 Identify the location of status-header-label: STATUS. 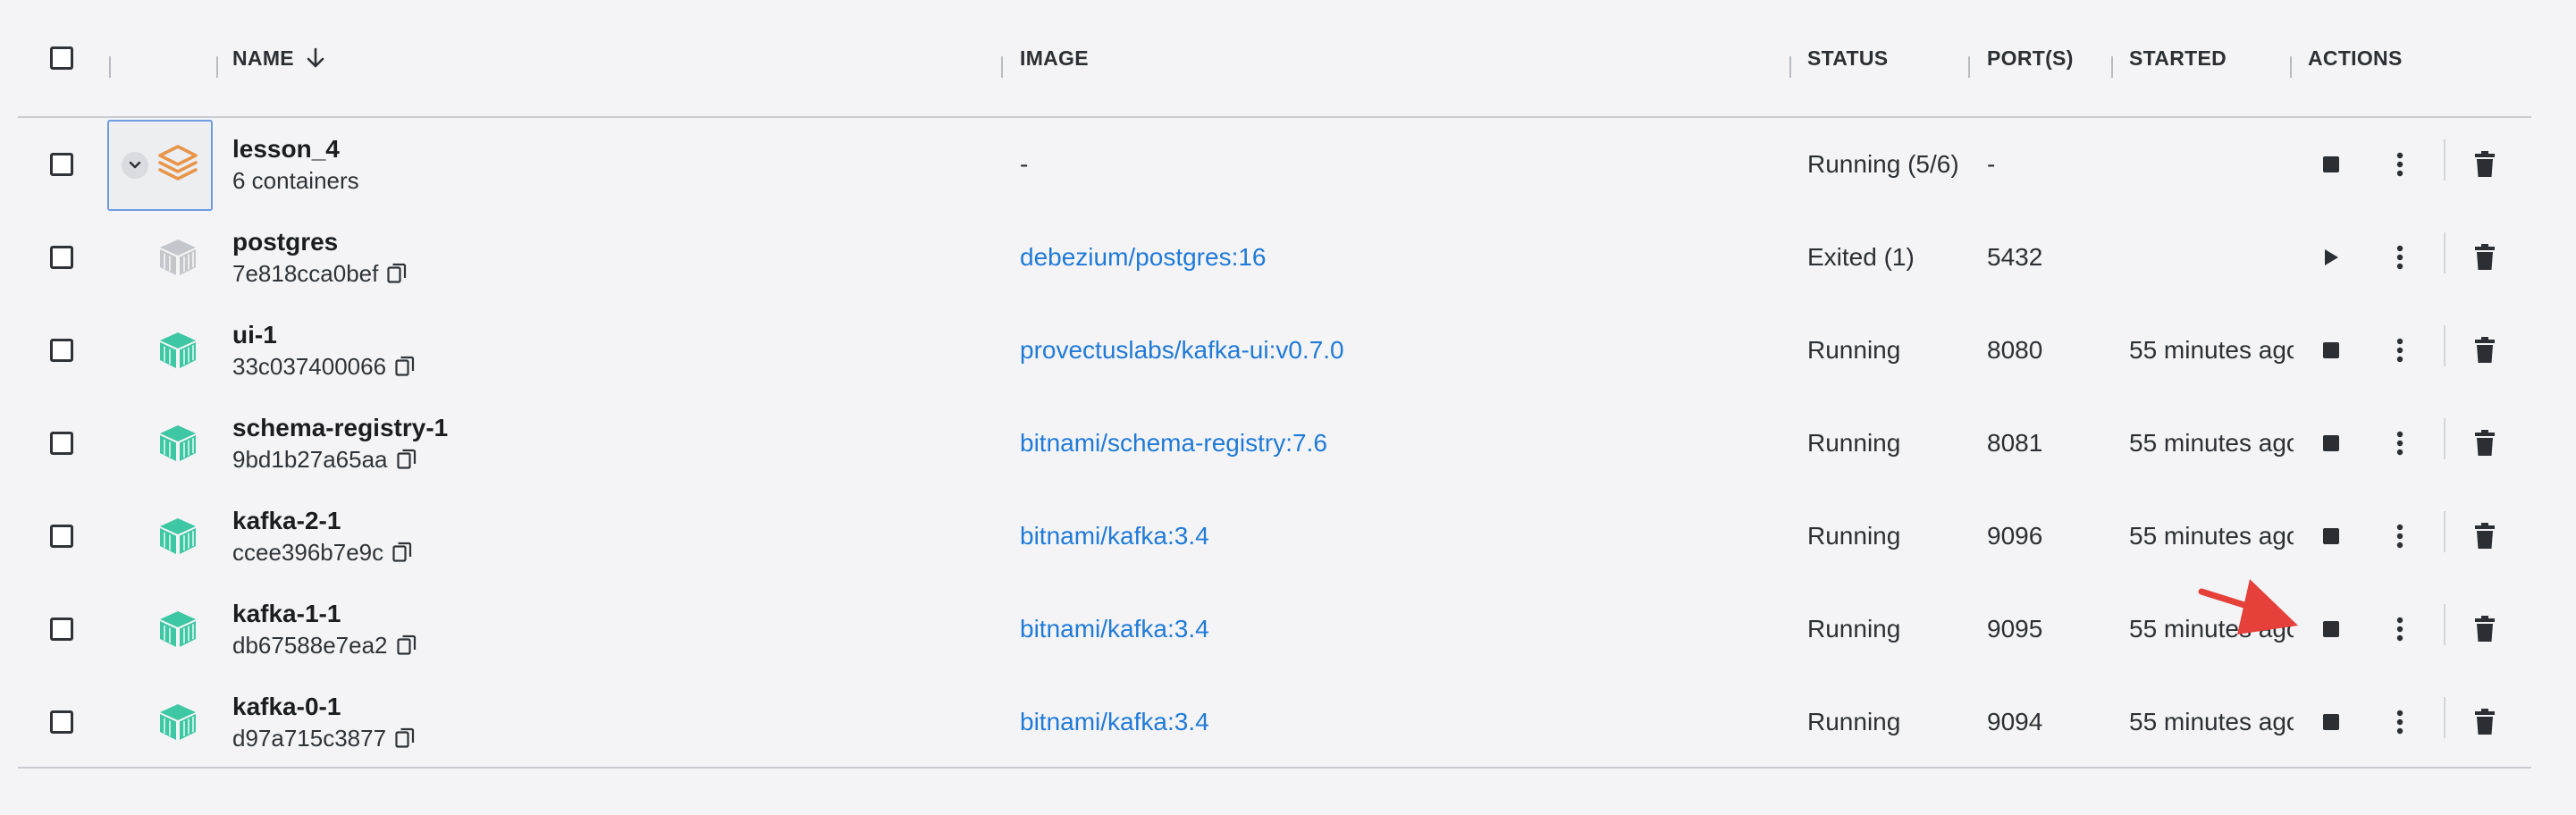
(1848, 58).